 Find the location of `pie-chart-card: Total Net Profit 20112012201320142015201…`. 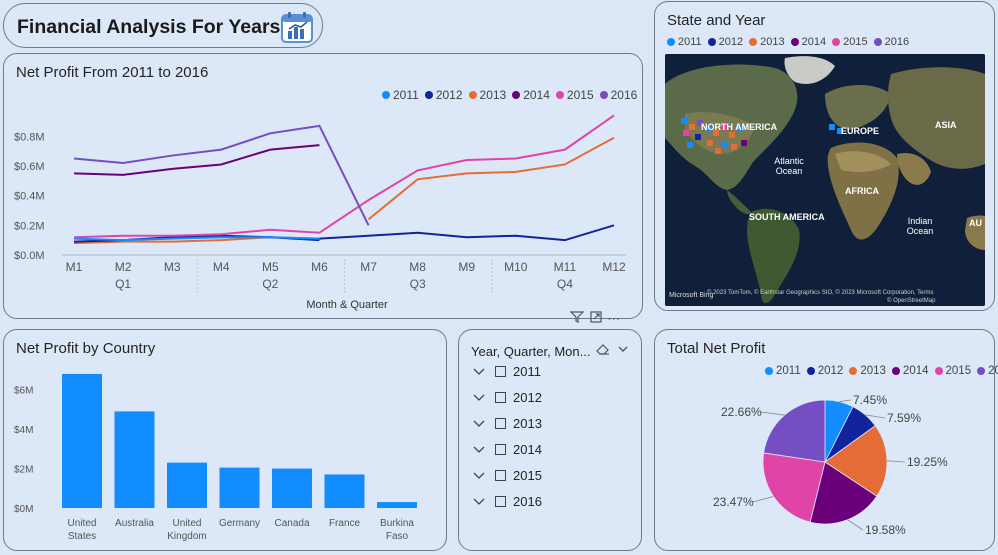

pie-chart-card: Total Net Profit 20112012201320142015201… is located at coordinates (826, 440).